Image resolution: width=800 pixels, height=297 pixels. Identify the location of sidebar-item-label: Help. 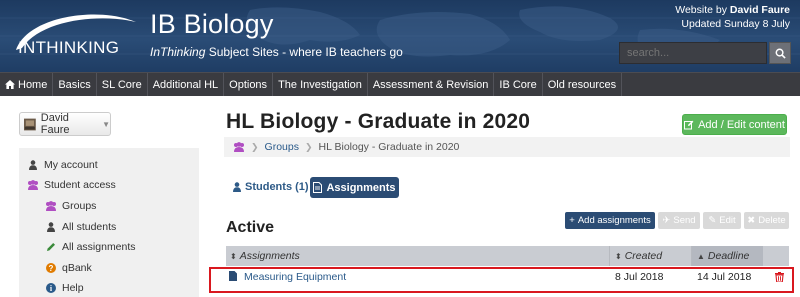
(73, 288).